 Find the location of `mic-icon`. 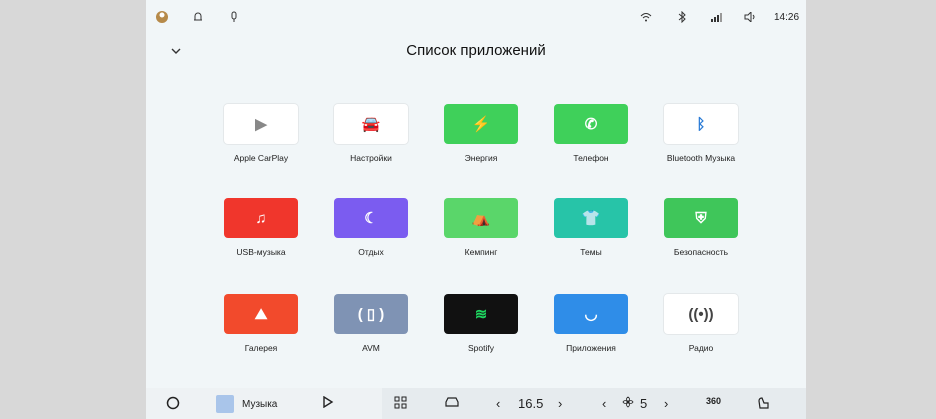

mic-icon is located at coordinates (234, 17).